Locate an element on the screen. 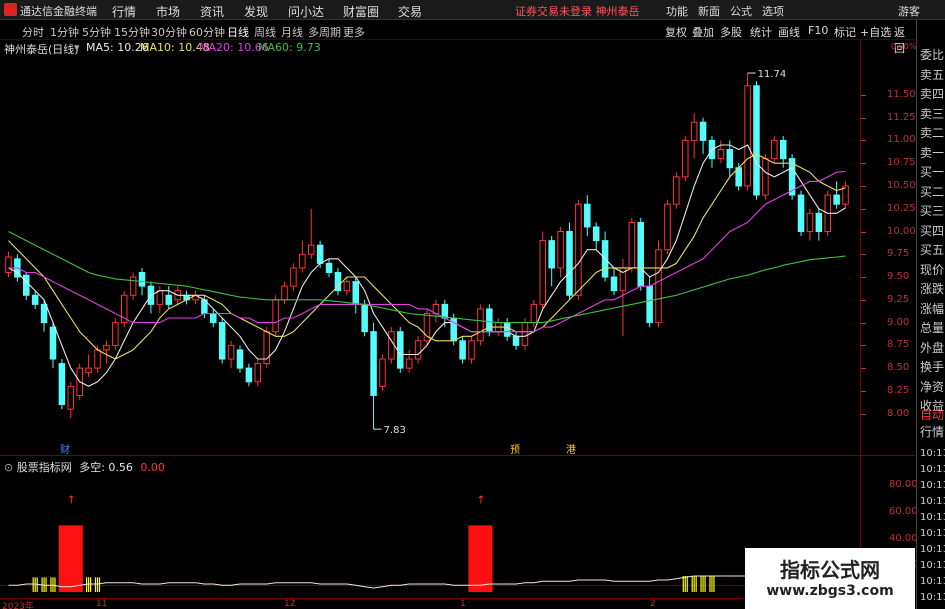 This screenshot has width=945, height=609. price-tick-label: 9.50 is located at coordinates (898, 277).